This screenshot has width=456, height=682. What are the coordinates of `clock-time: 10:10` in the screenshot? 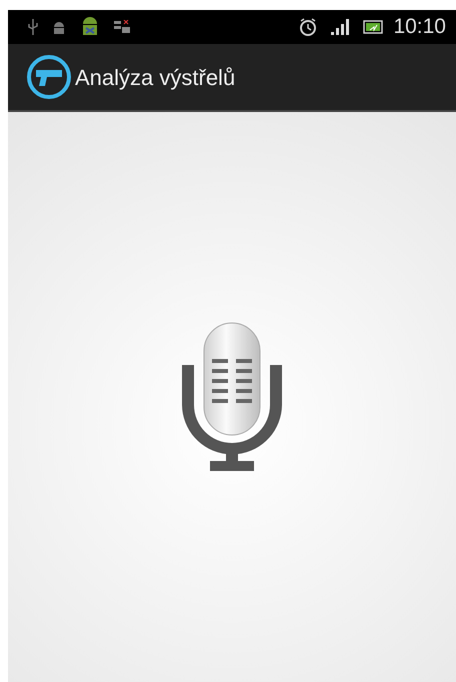 It's located at (419, 27).